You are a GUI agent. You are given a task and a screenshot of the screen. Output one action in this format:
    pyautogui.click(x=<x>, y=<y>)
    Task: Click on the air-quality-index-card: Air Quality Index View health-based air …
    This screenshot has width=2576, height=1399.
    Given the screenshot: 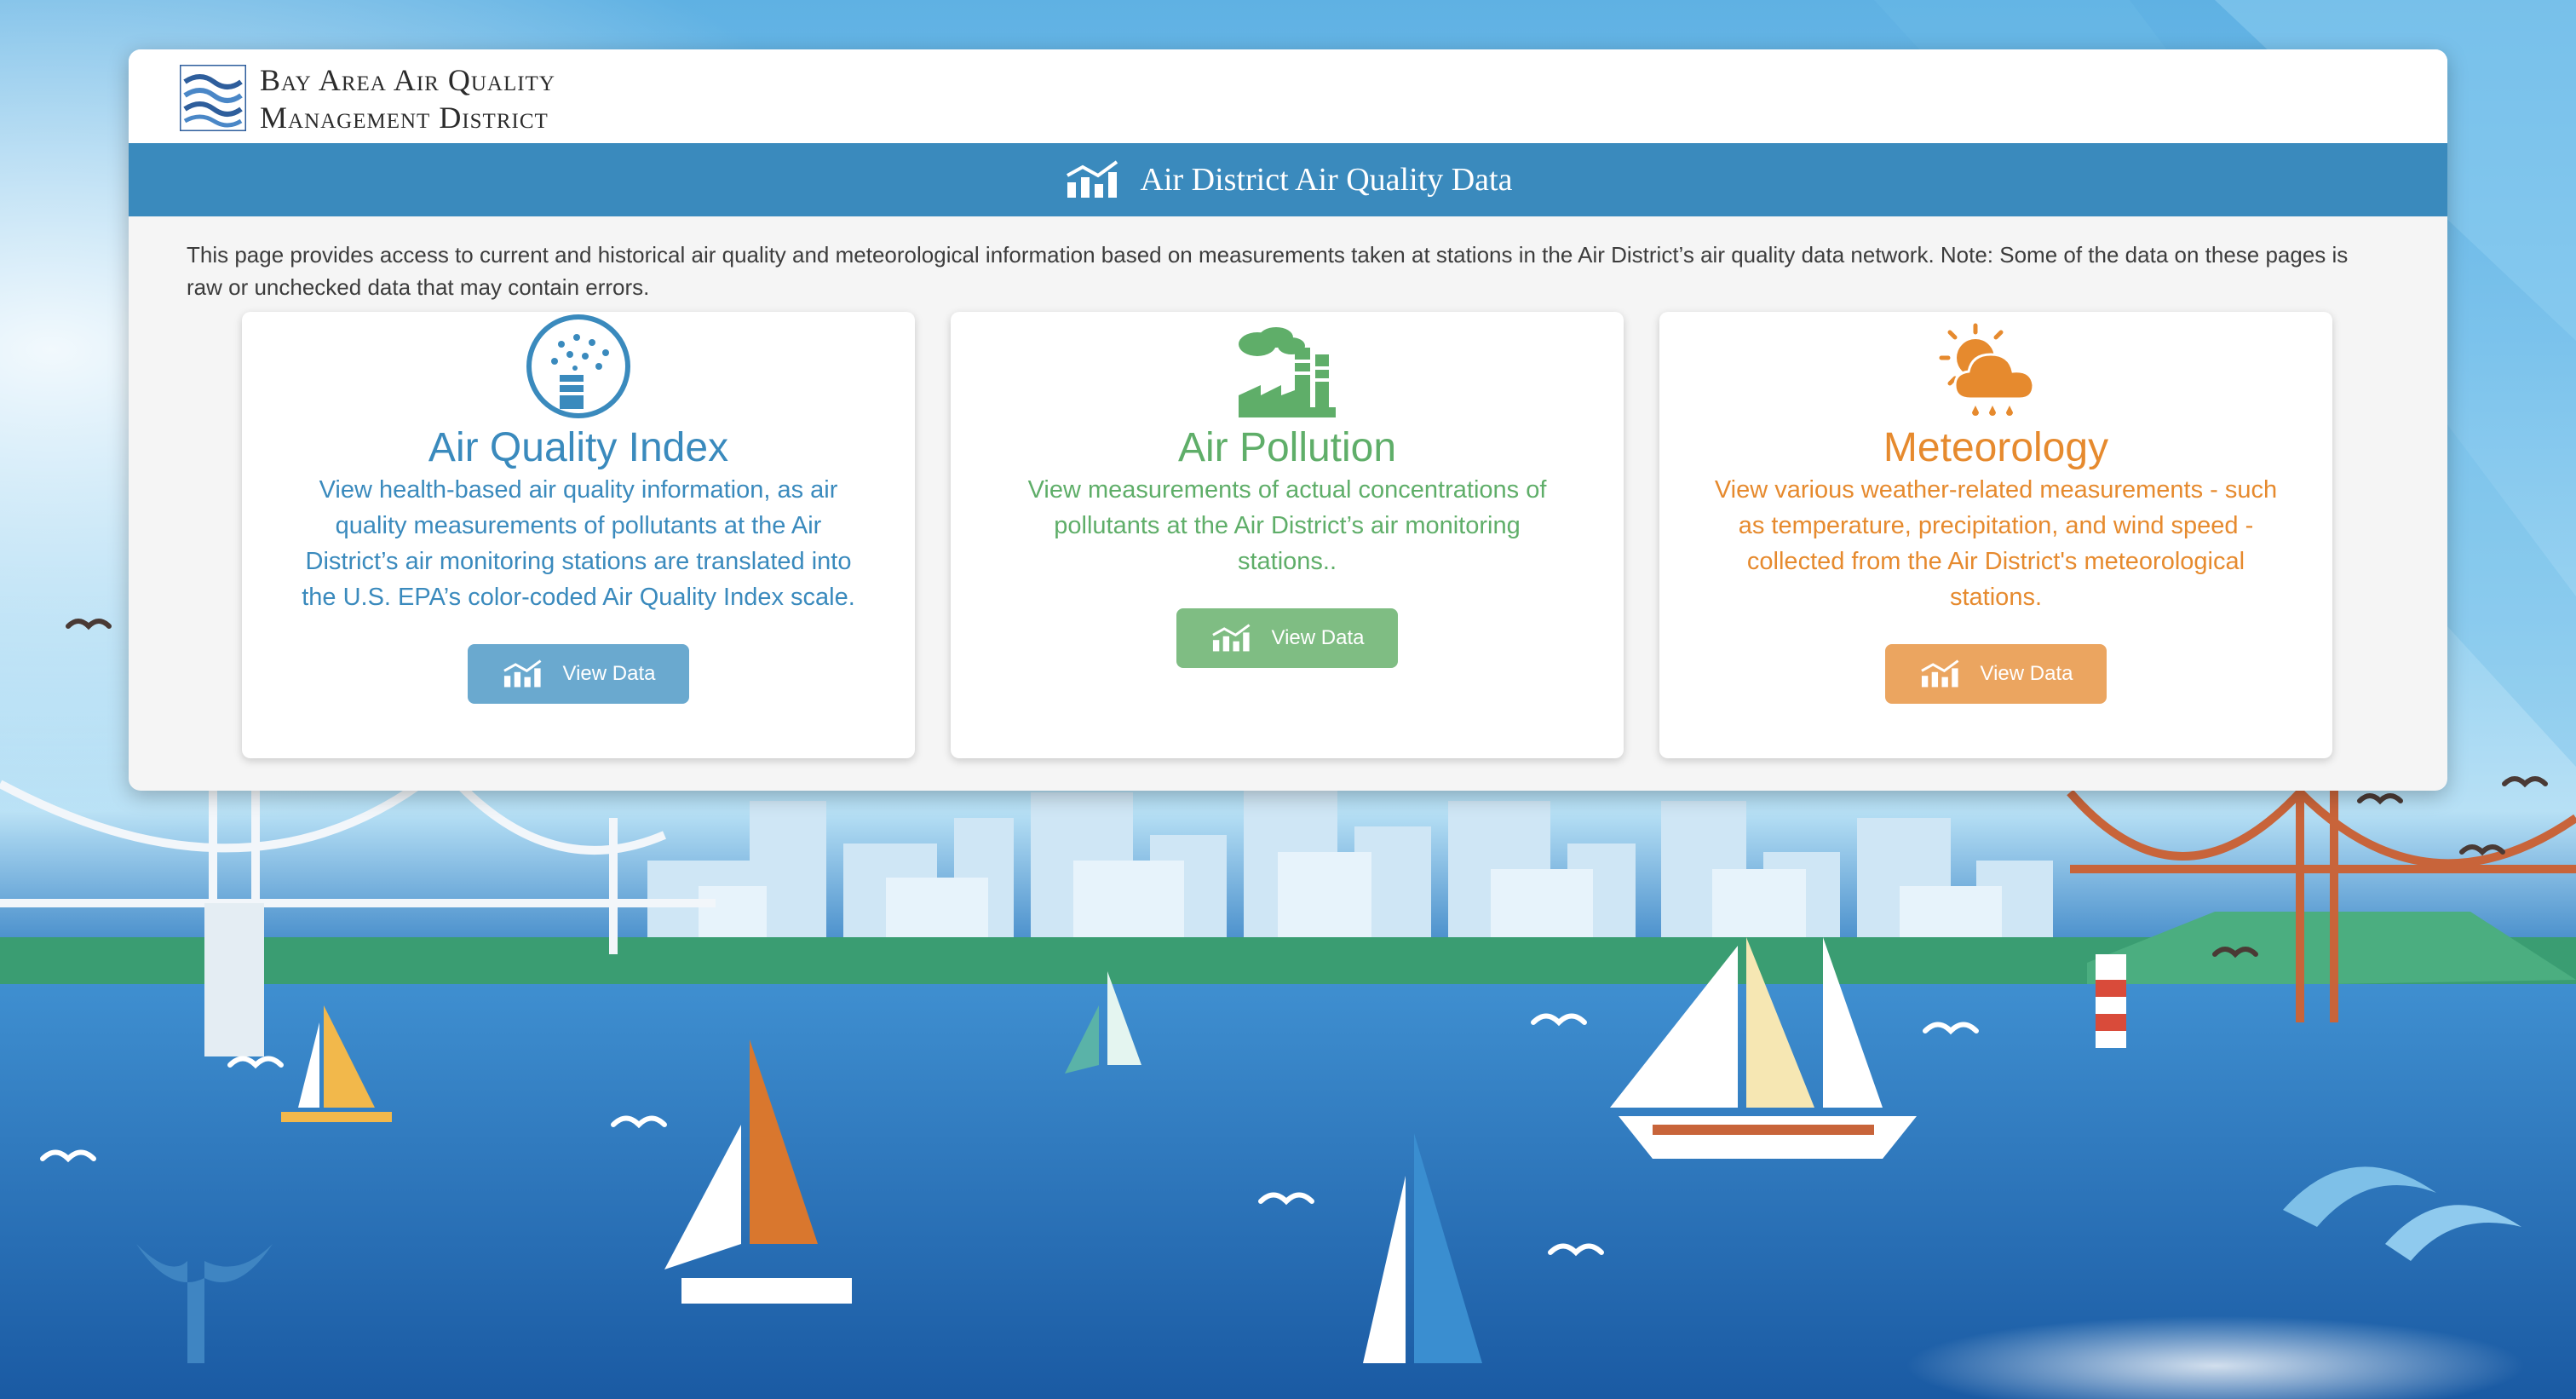 What is the action you would take?
    pyautogui.click(x=579, y=535)
    